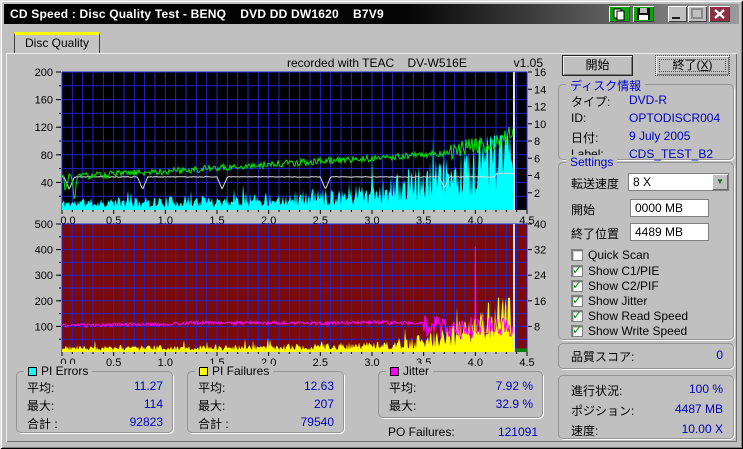 The height and width of the screenshot is (449, 743). Describe the element at coordinates (678, 182) in the screenshot. I see `speed-select: 8 X ▼` at that location.